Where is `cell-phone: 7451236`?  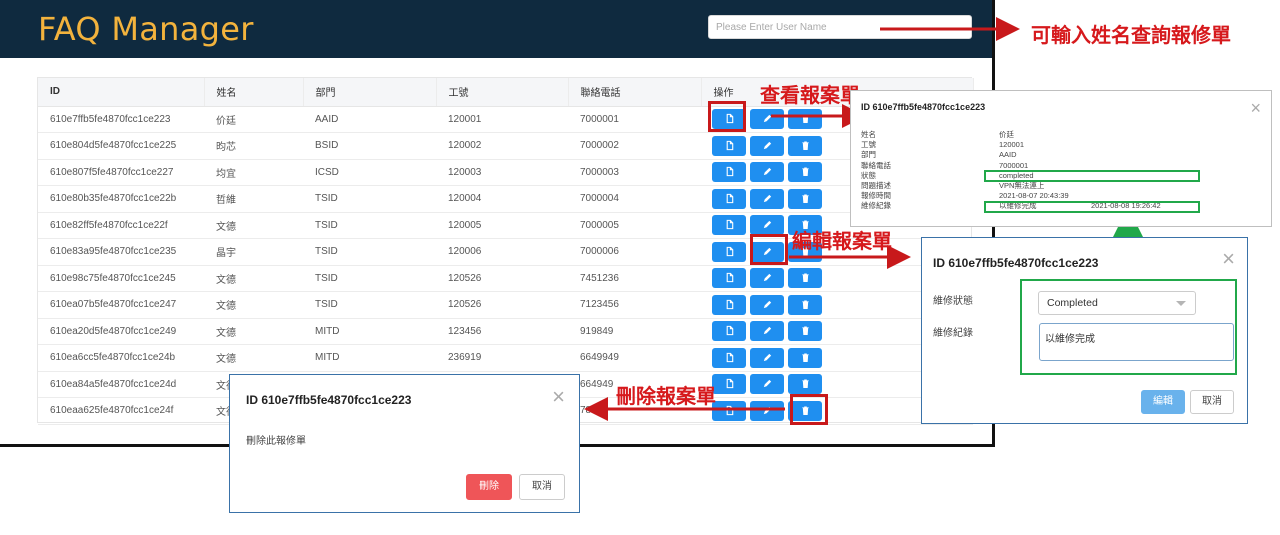 cell-phone: 7451236 is located at coordinates (634, 278).